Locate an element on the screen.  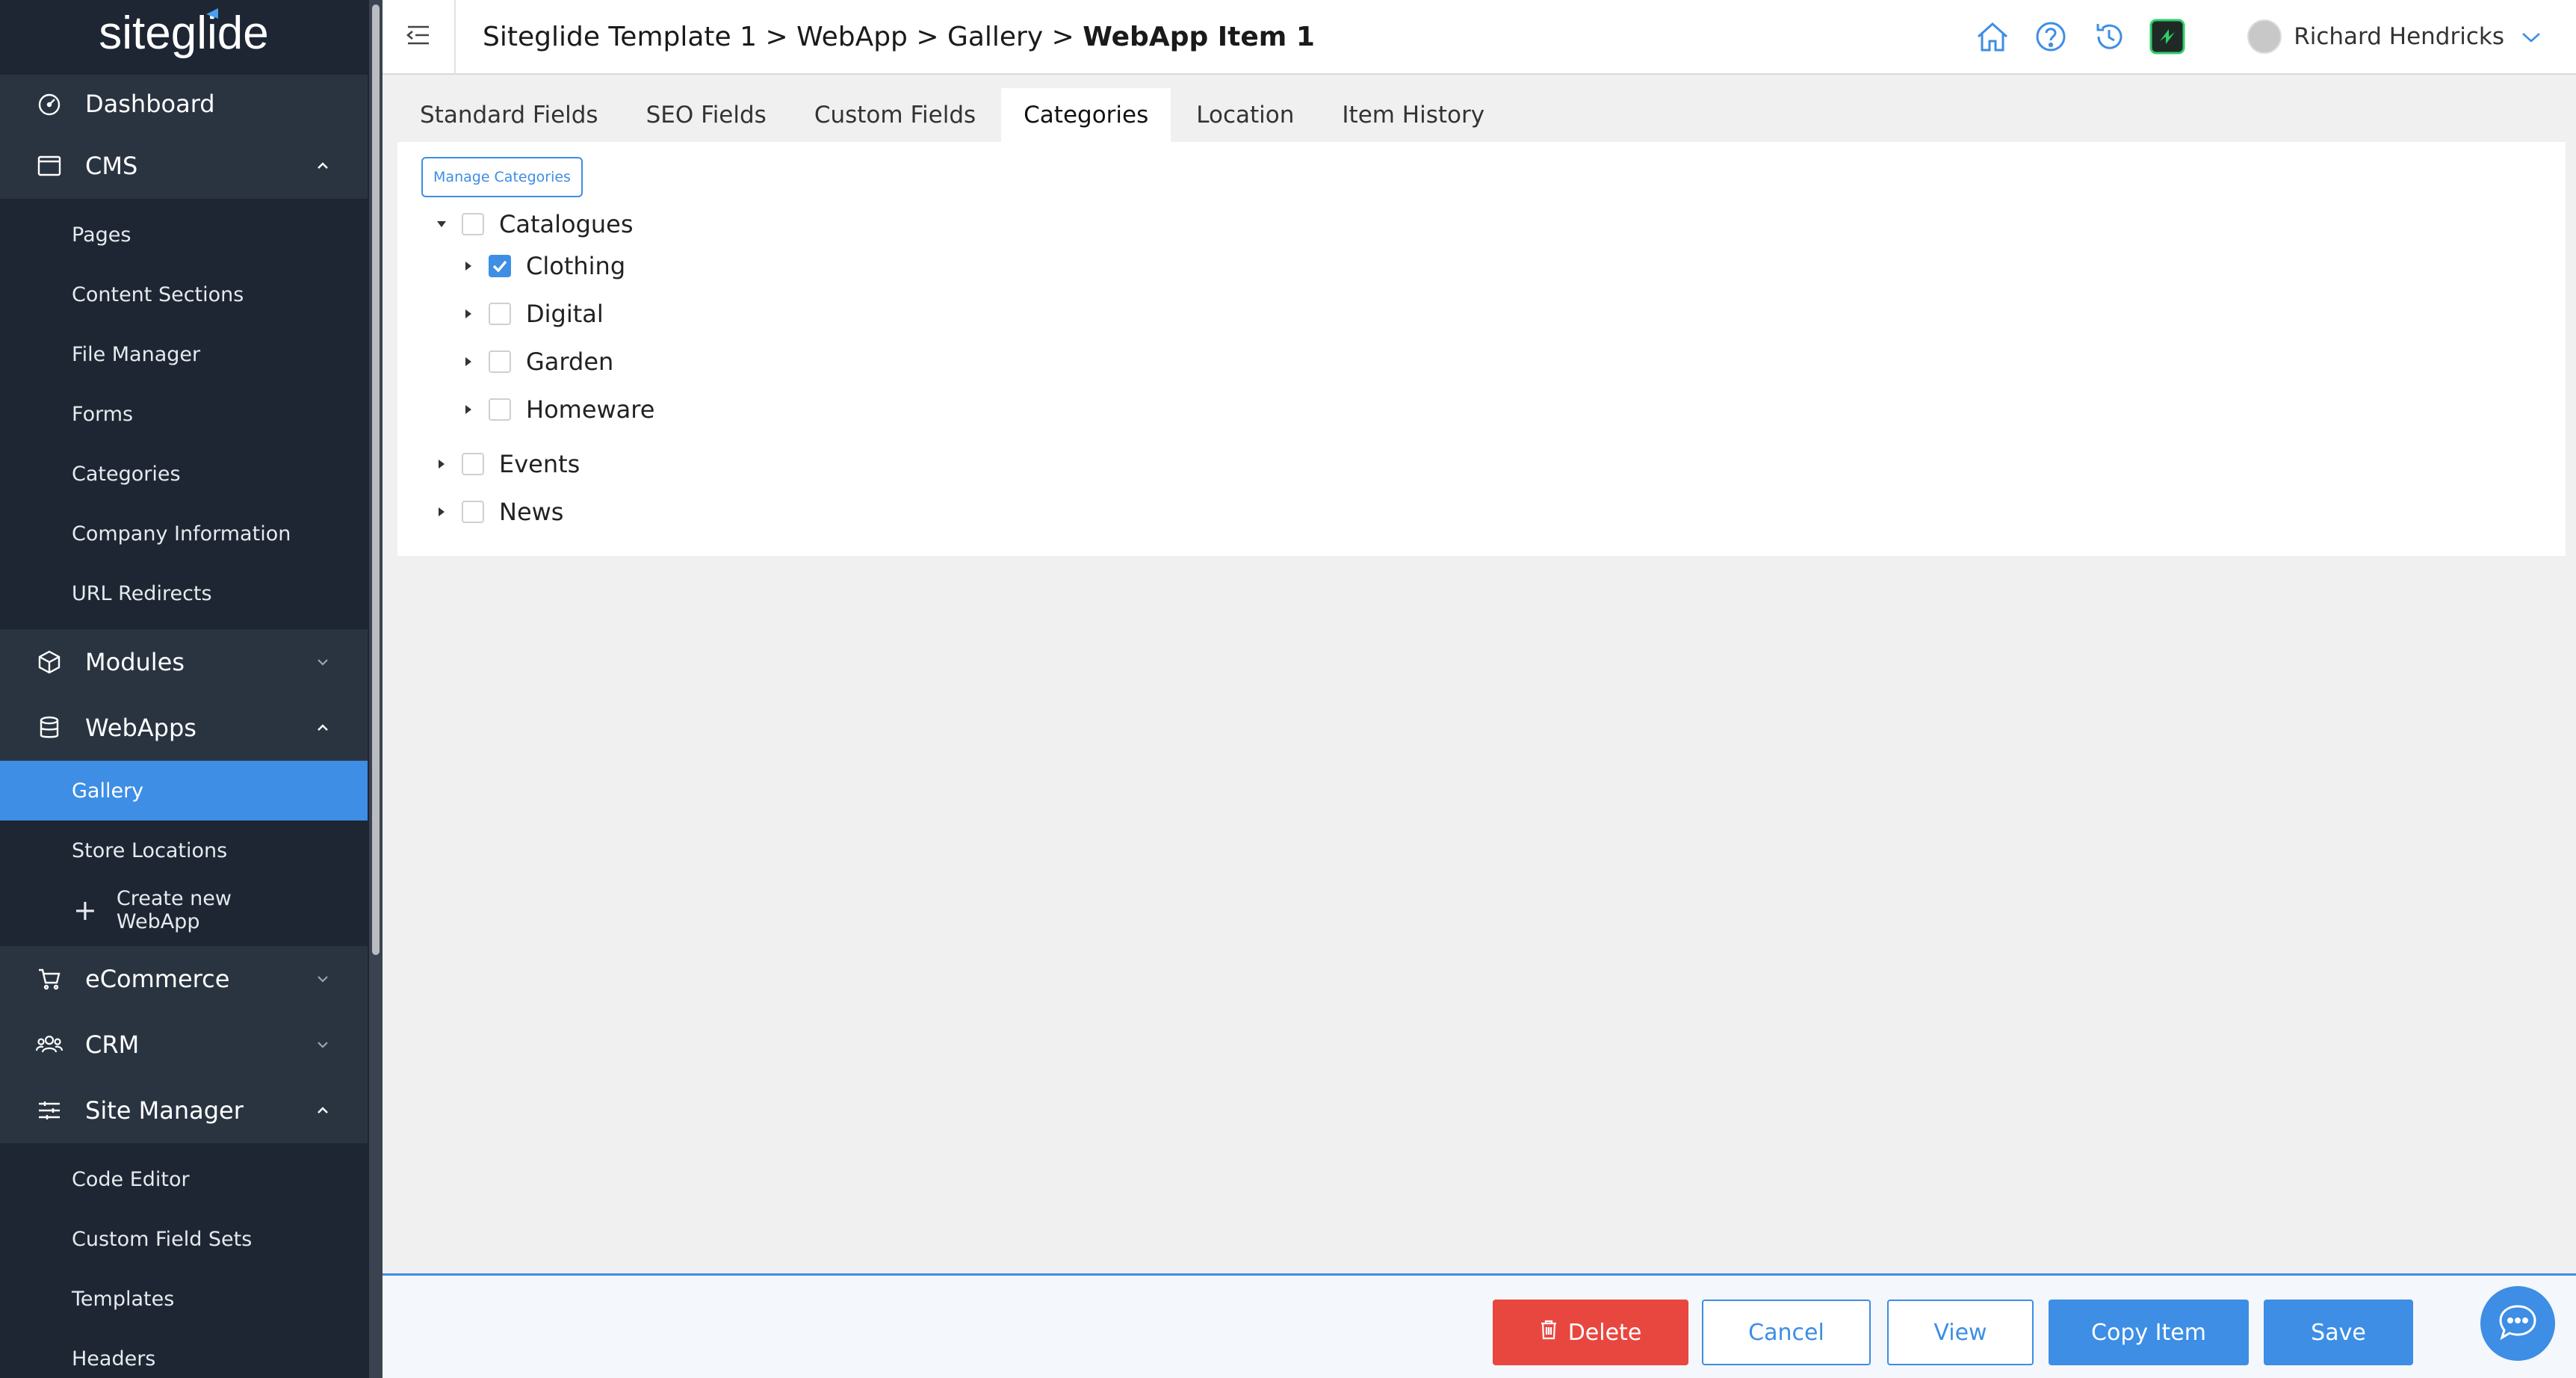
sidebar-item-code-editor: Code Editor is located at coordinates (184, 1179).